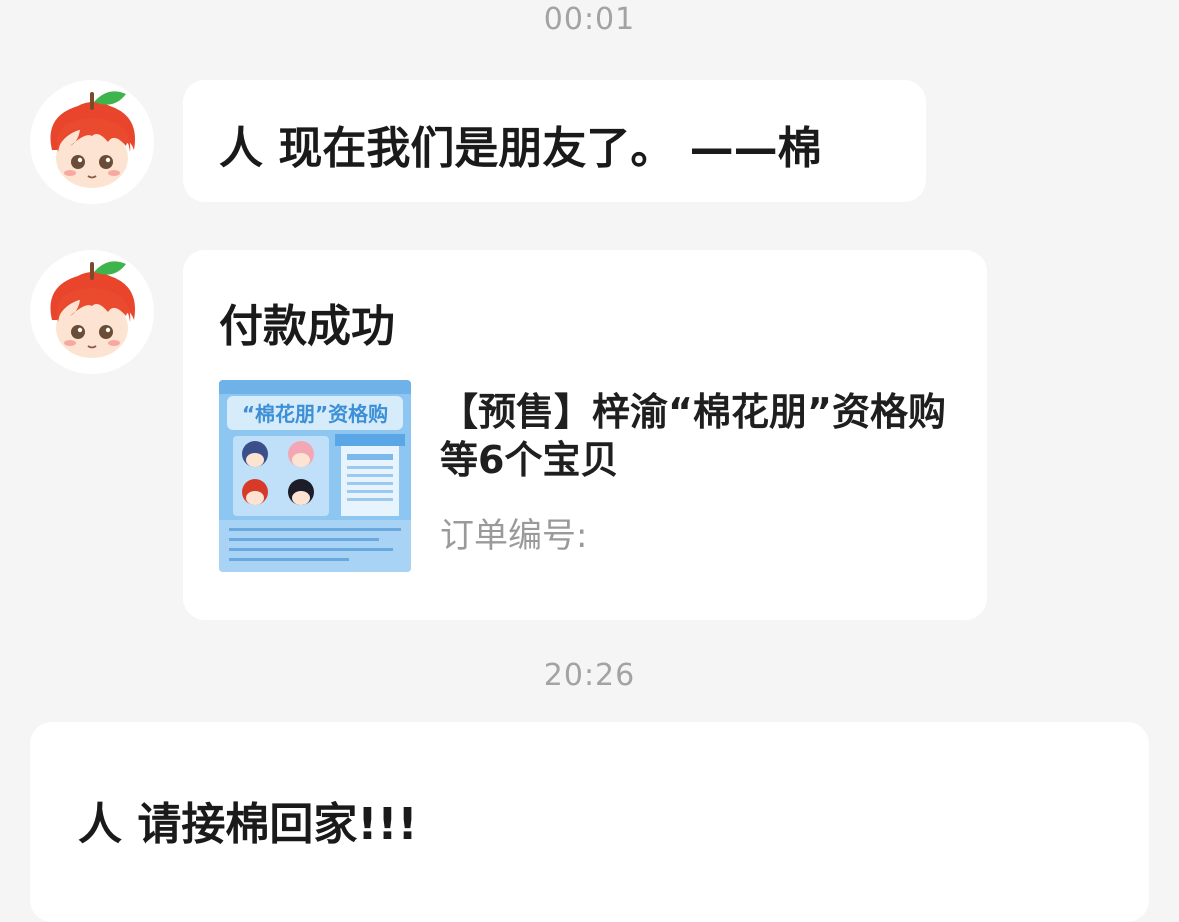 This screenshot has width=1179, height=922. What do you see at coordinates (700, 436) in the screenshot?
I see `product-title: 【预售】梓渝“棉花朋”资格购等6个宝贝` at bounding box center [700, 436].